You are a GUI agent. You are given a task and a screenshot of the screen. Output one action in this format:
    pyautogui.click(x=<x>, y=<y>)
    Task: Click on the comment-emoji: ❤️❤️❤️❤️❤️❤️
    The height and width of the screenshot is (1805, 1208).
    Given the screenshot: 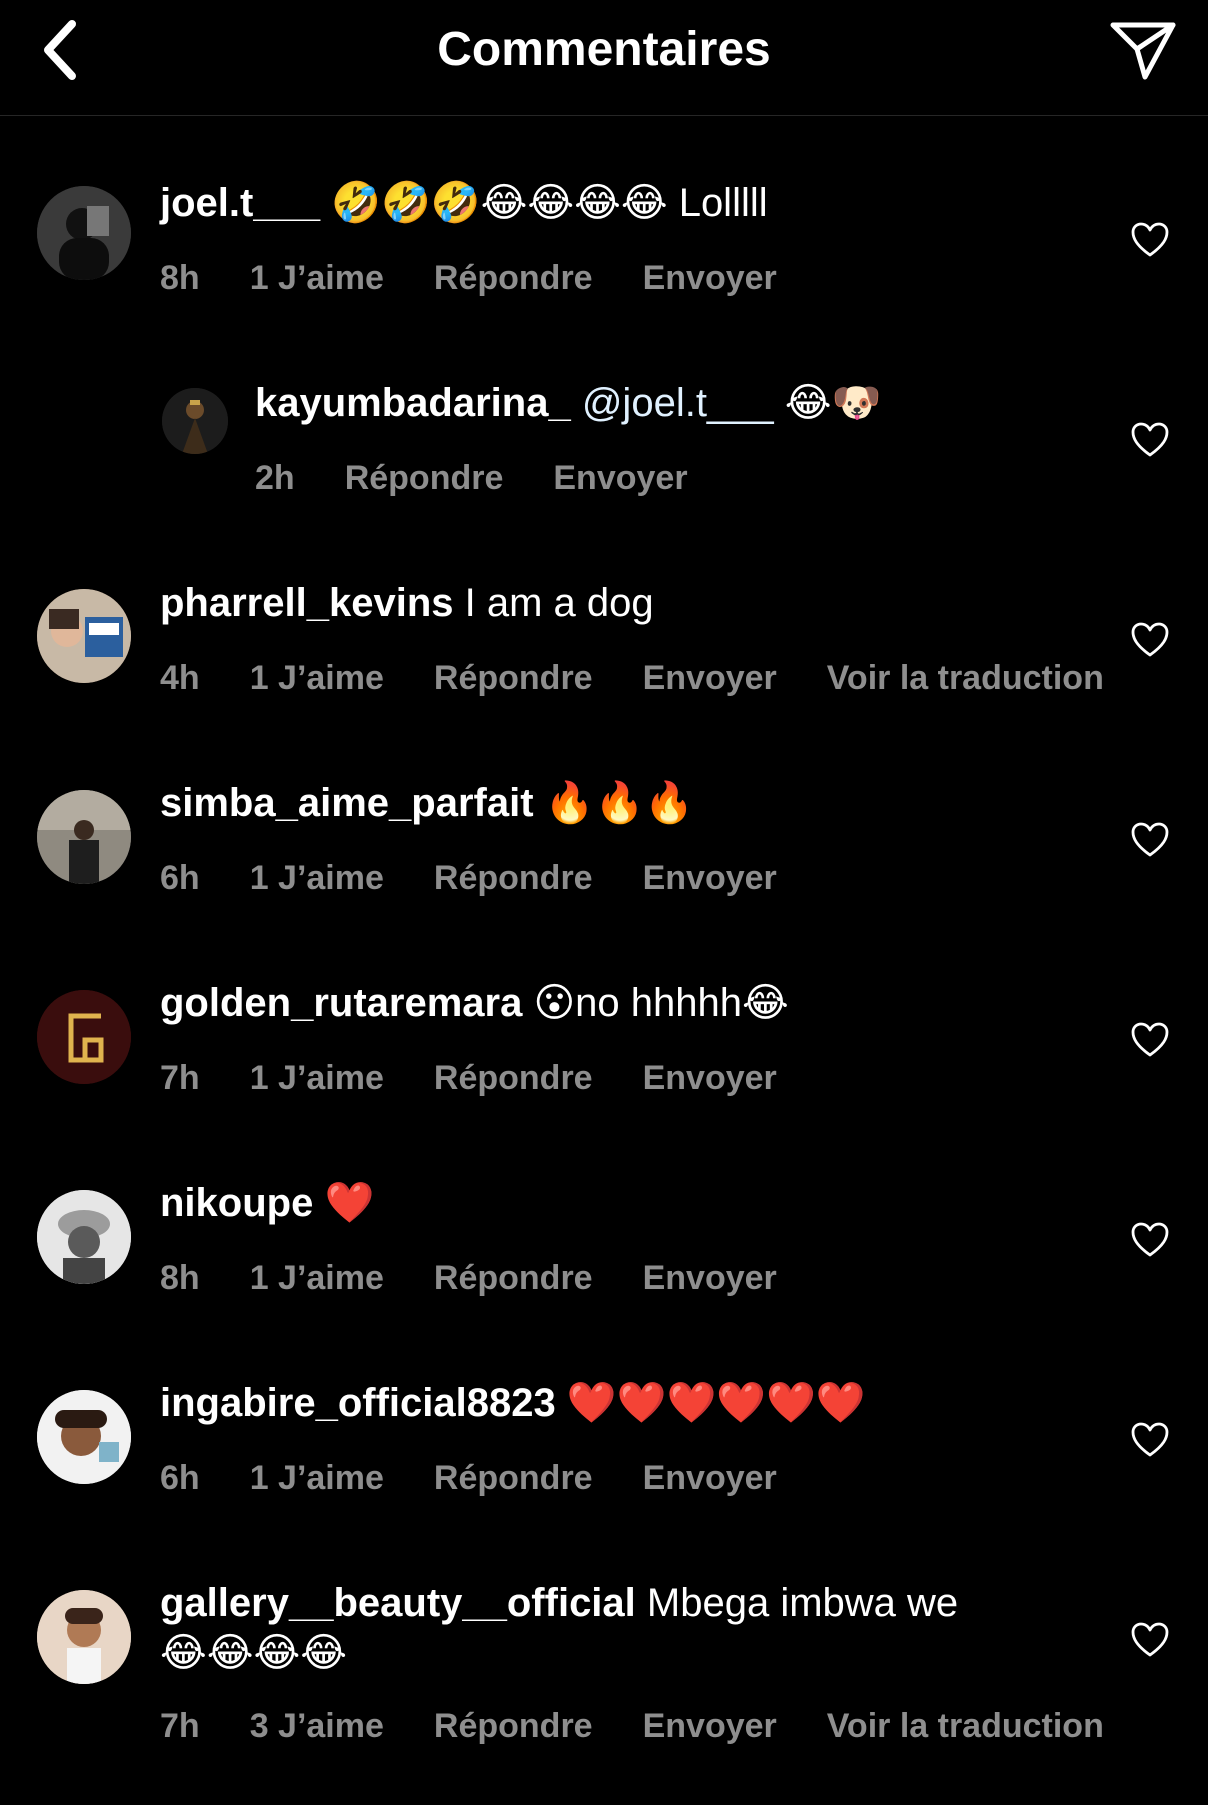 What is the action you would take?
    pyautogui.click(x=716, y=1403)
    